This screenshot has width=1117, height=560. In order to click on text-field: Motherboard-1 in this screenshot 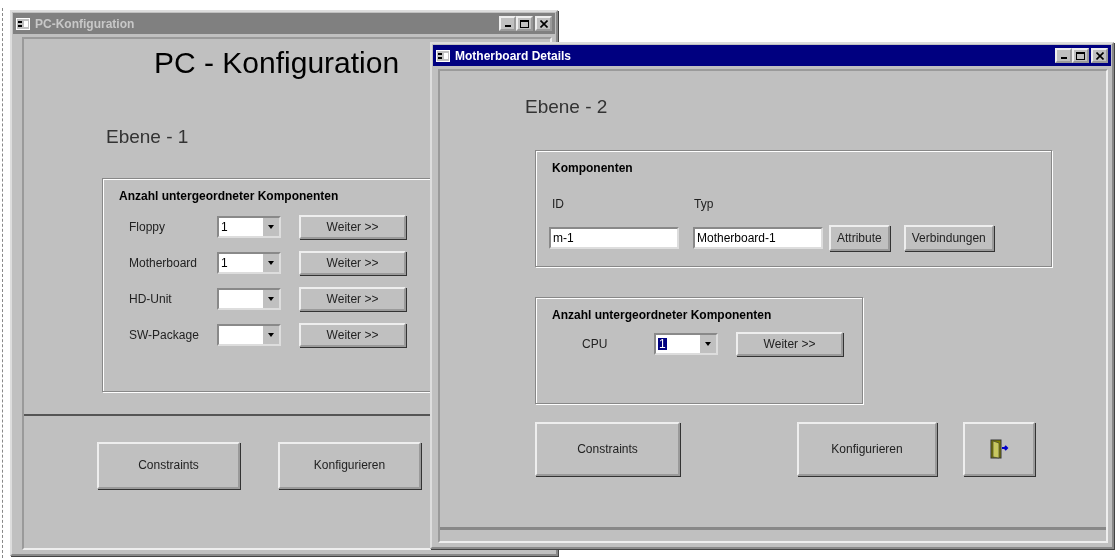, I will do `click(758, 237)`.